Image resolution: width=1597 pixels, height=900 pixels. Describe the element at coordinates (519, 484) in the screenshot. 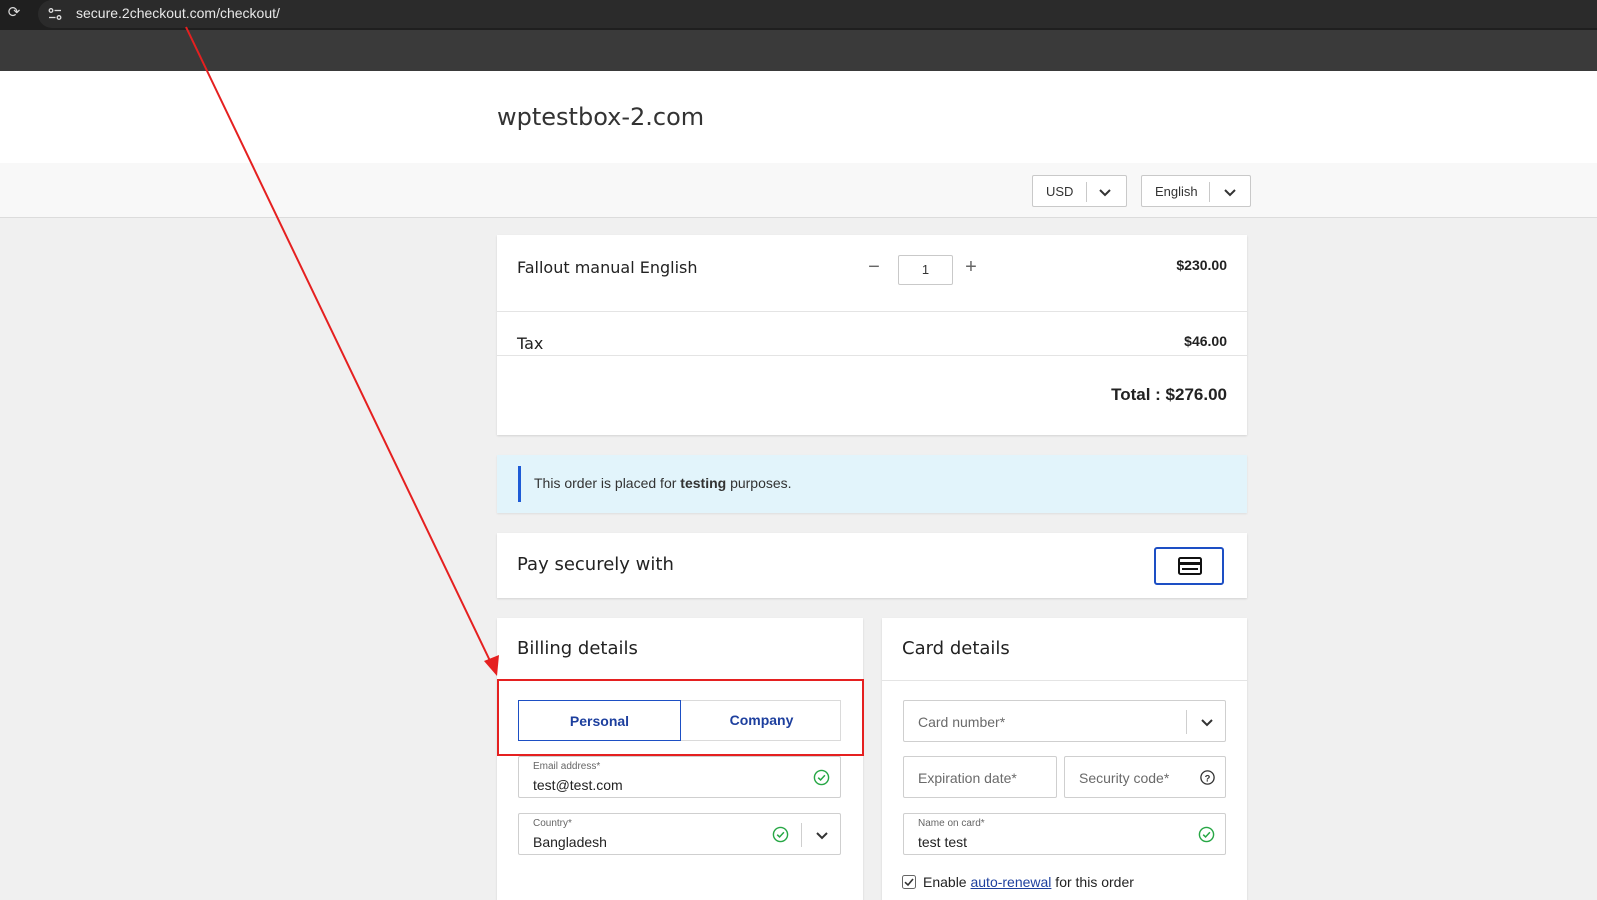

I see `notice-accent-bar` at that location.